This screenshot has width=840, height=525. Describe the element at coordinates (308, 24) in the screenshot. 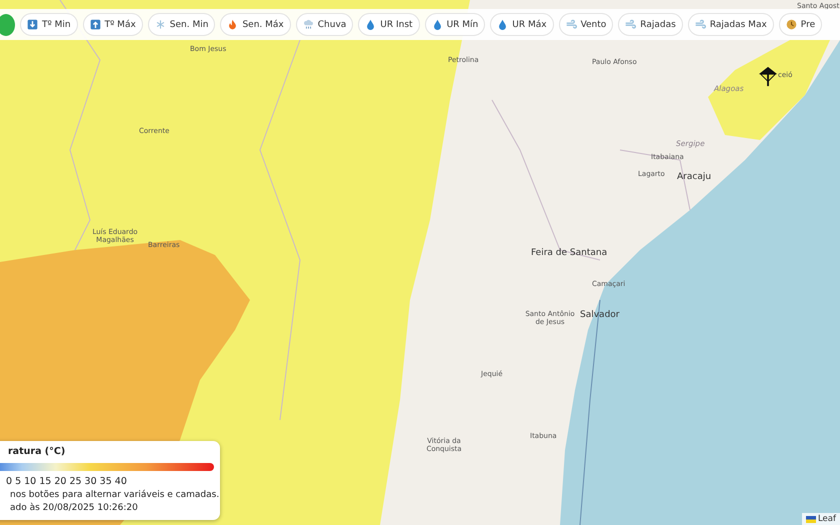

I see `rain-cloud-icon` at that location.